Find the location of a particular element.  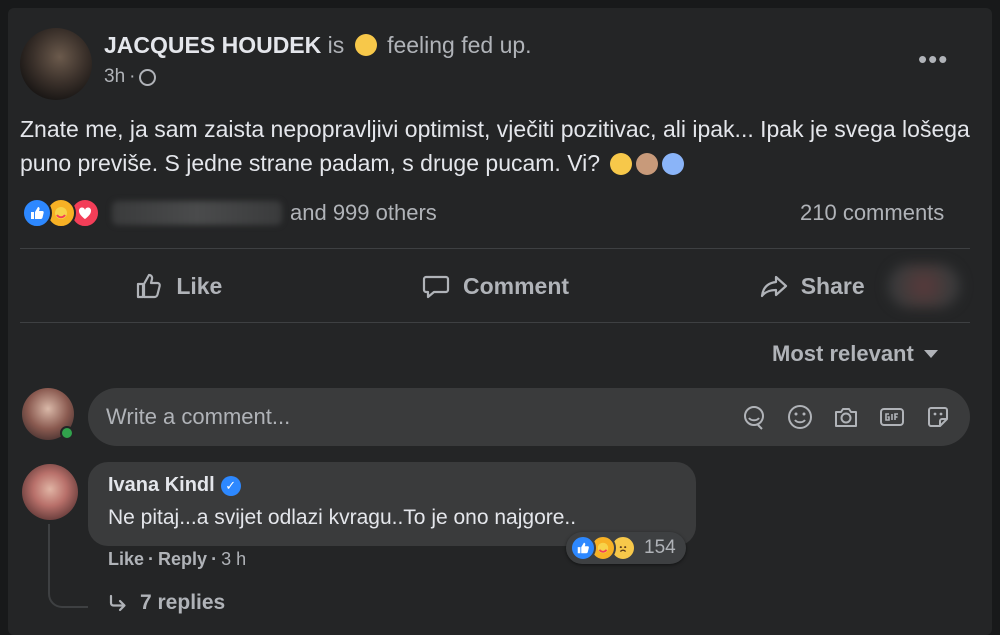

composer-tools is located at coordinates (846, 417).